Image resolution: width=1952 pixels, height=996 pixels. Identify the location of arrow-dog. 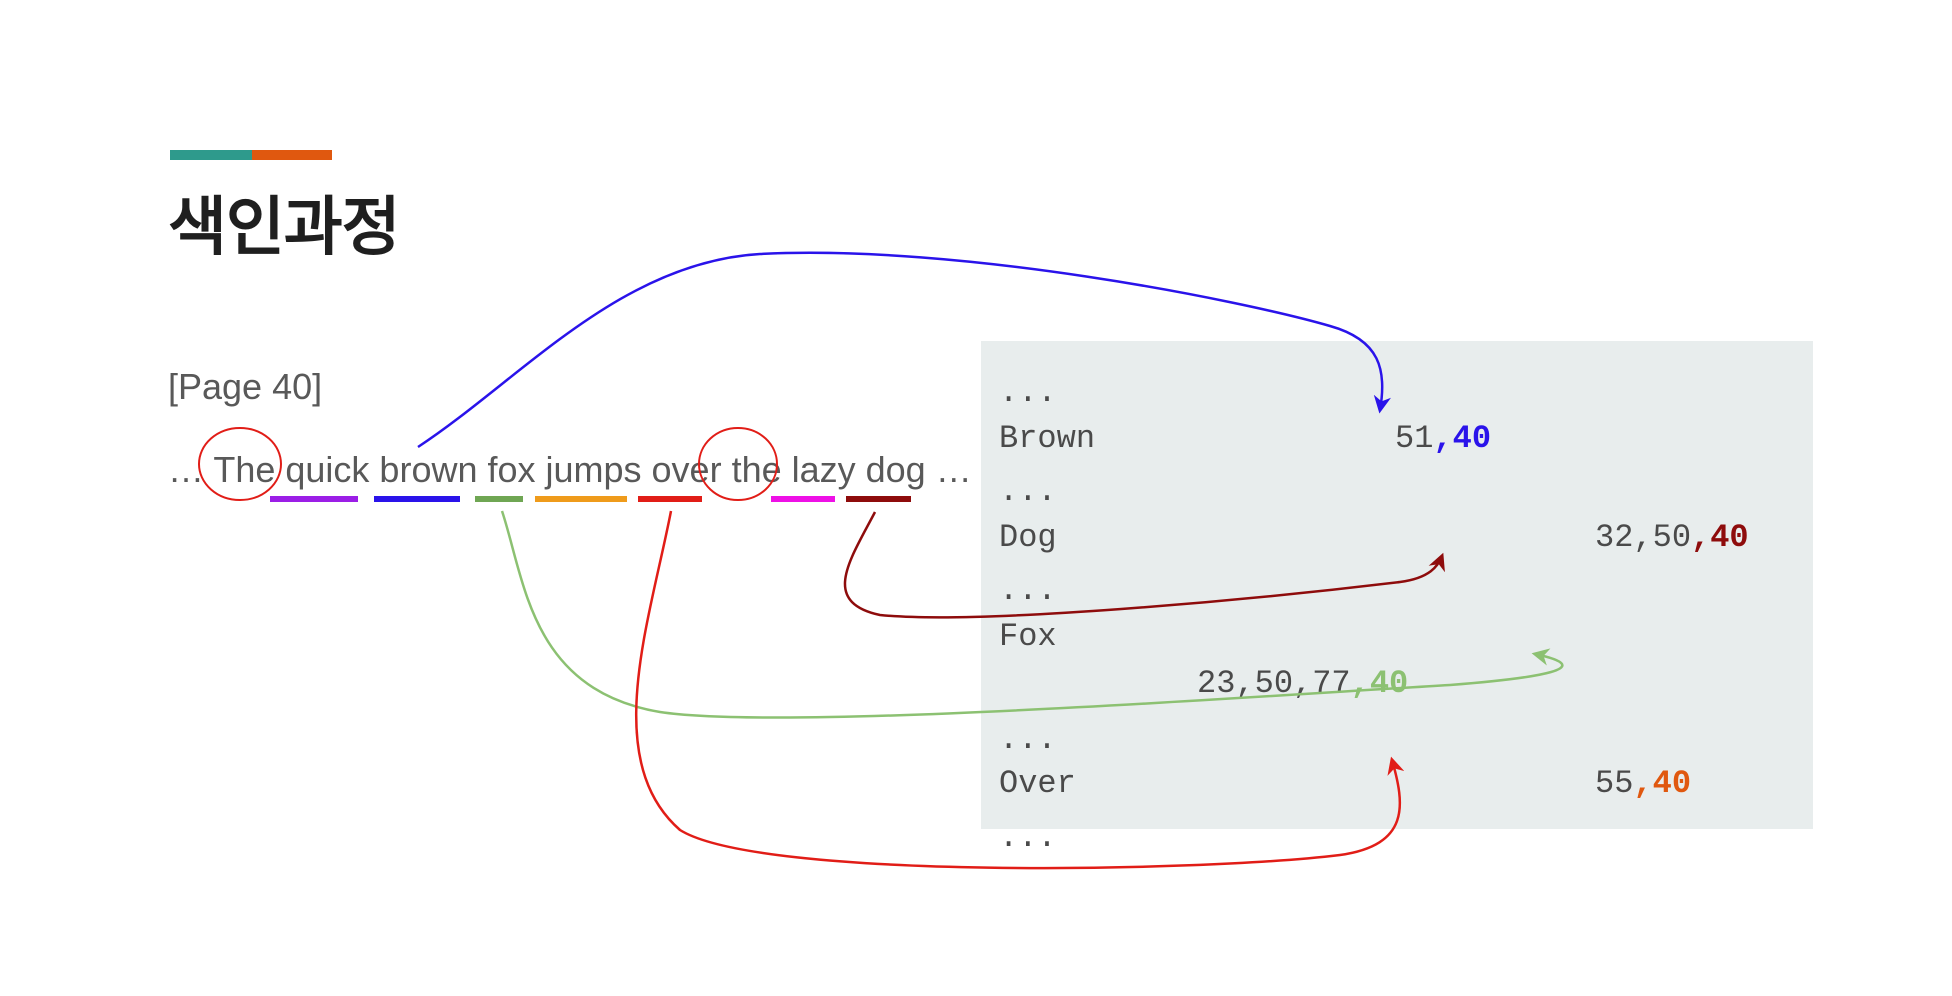
(1144, 565).